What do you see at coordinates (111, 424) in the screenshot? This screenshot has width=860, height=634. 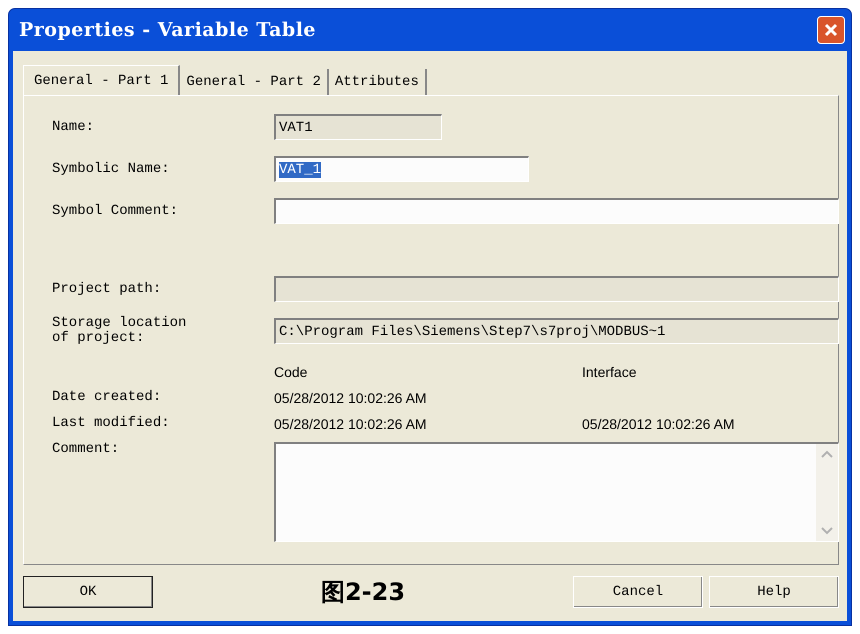 I see `field-label: Last modified:` at bounding box center [111, 424].